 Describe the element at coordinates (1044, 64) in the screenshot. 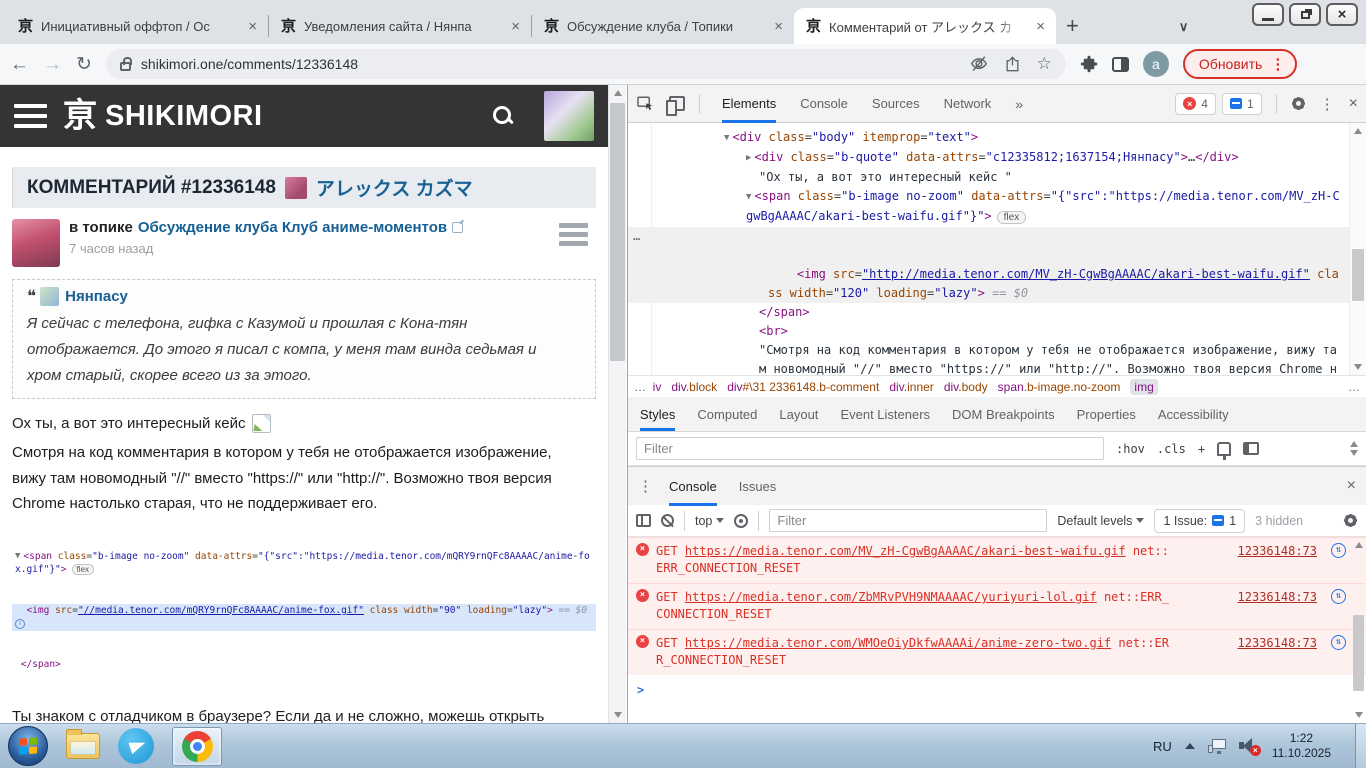

I see `bookmark-star-icon: ☆` at that location.